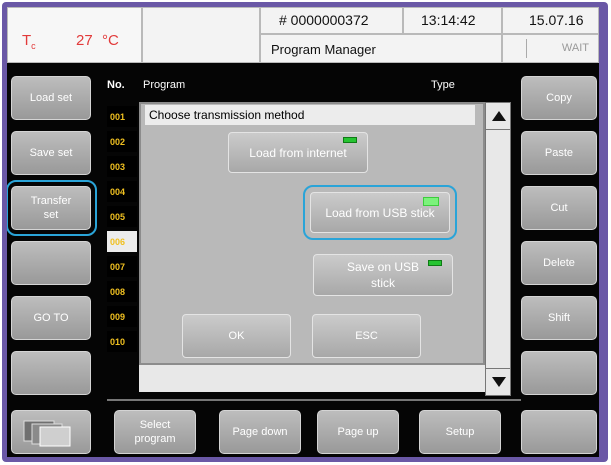 The height and width of the screenshot is (465, 611). I want to click on select-program-label-line2: program, so click(155, 439).